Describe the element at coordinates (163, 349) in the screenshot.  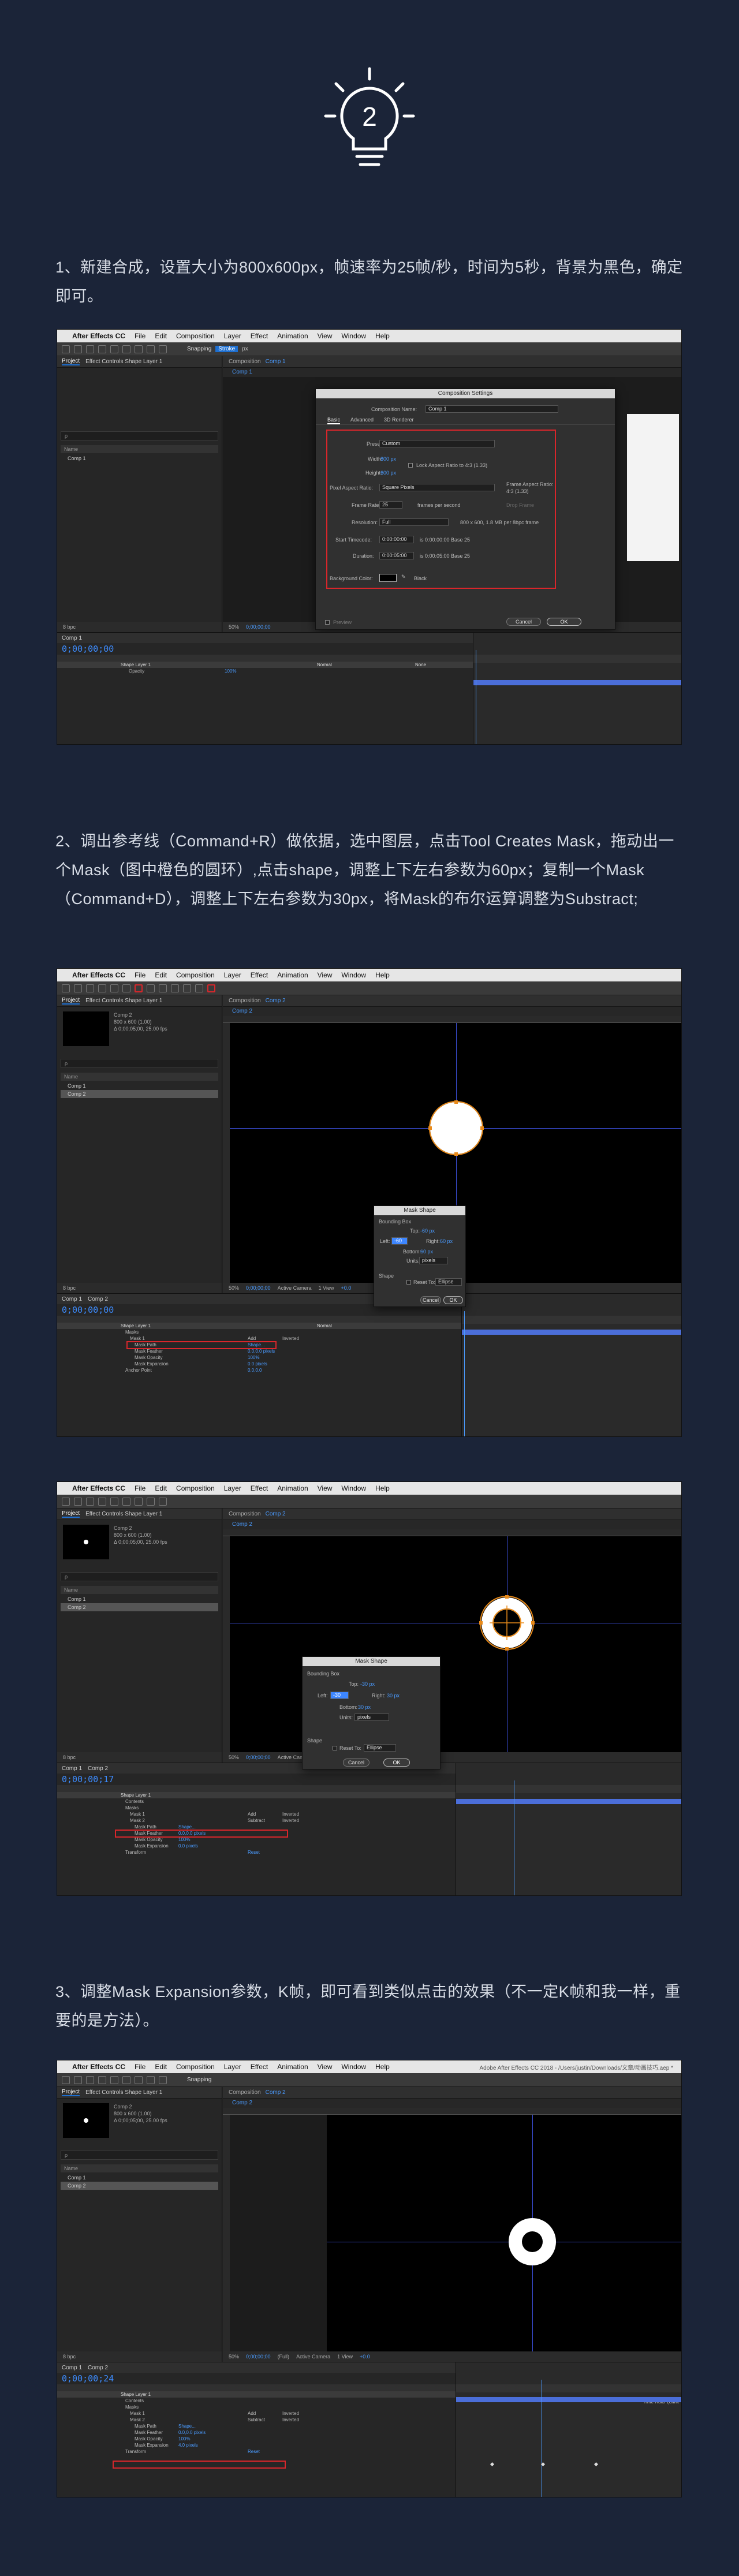
I see `type-tool-icon` at that location.